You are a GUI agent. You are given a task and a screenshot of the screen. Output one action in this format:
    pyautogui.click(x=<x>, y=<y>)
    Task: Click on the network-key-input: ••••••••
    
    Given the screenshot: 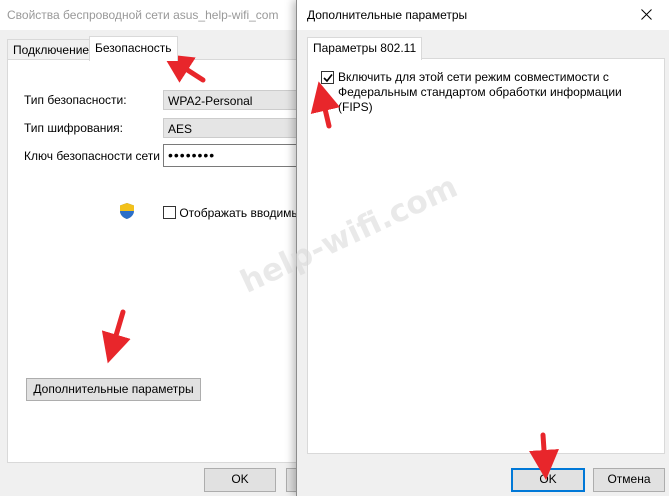 What is the action you would take?
    pyautogui.click(x=233, y=155)
    